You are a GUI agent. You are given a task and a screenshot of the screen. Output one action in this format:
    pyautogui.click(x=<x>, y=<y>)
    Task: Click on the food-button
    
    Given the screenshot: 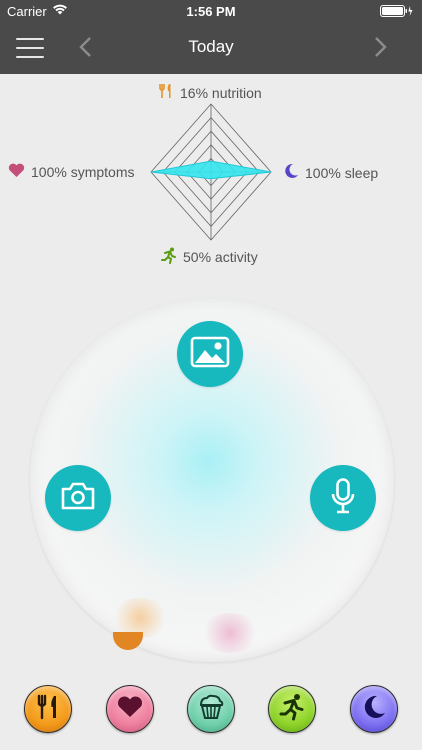 What is the action you would take?
    pyautogui.click(x=211, y=709)
    